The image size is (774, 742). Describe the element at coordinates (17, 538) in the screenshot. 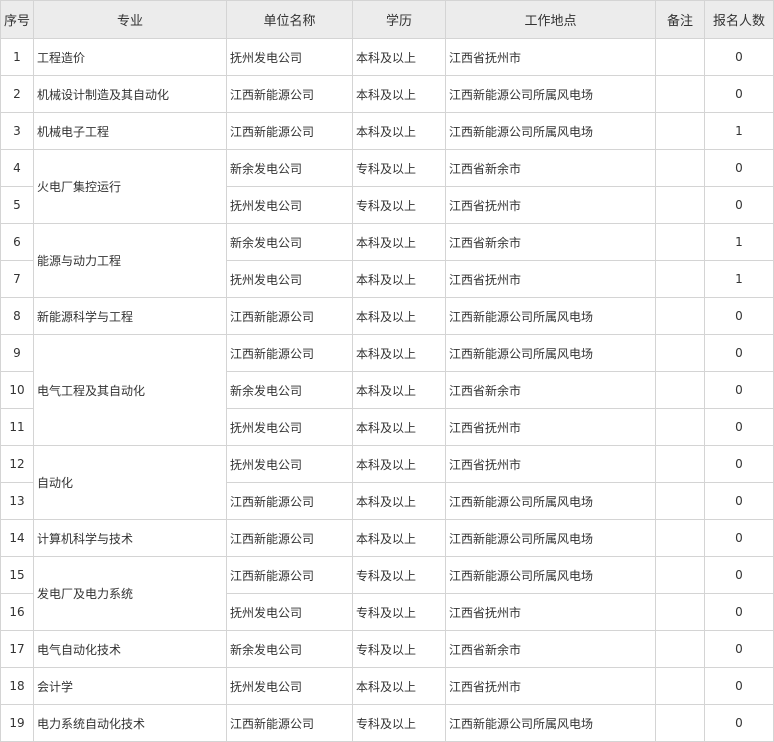

I see `cell-index: 14` at that location.